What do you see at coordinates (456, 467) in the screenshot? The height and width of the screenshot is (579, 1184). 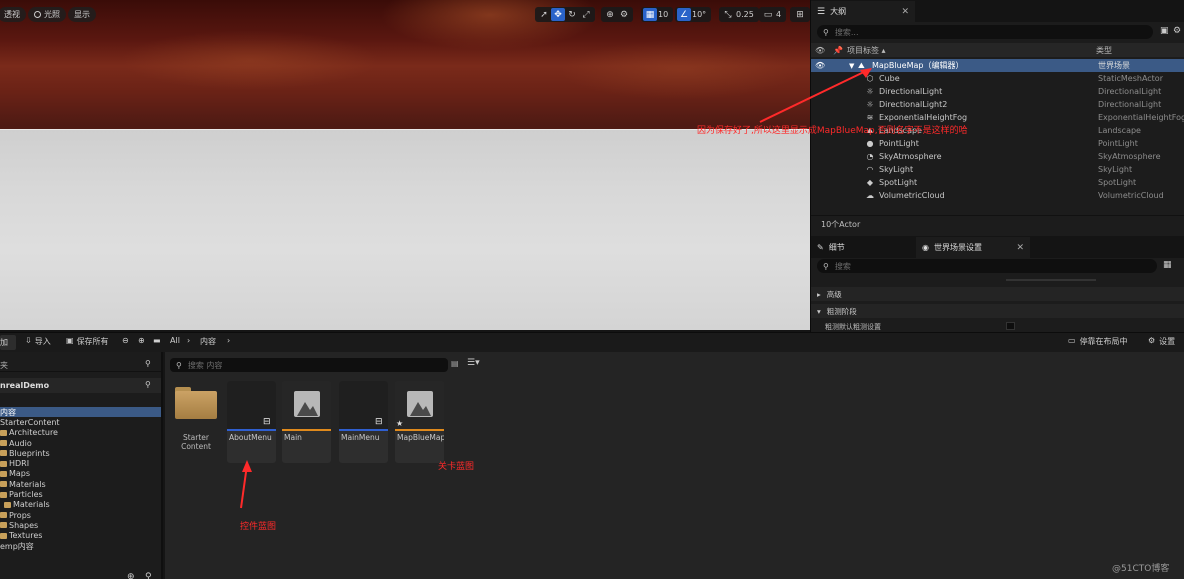 I see `annotation-level-blueprint: 关卡蓝图` at bounding box center [456, 467].